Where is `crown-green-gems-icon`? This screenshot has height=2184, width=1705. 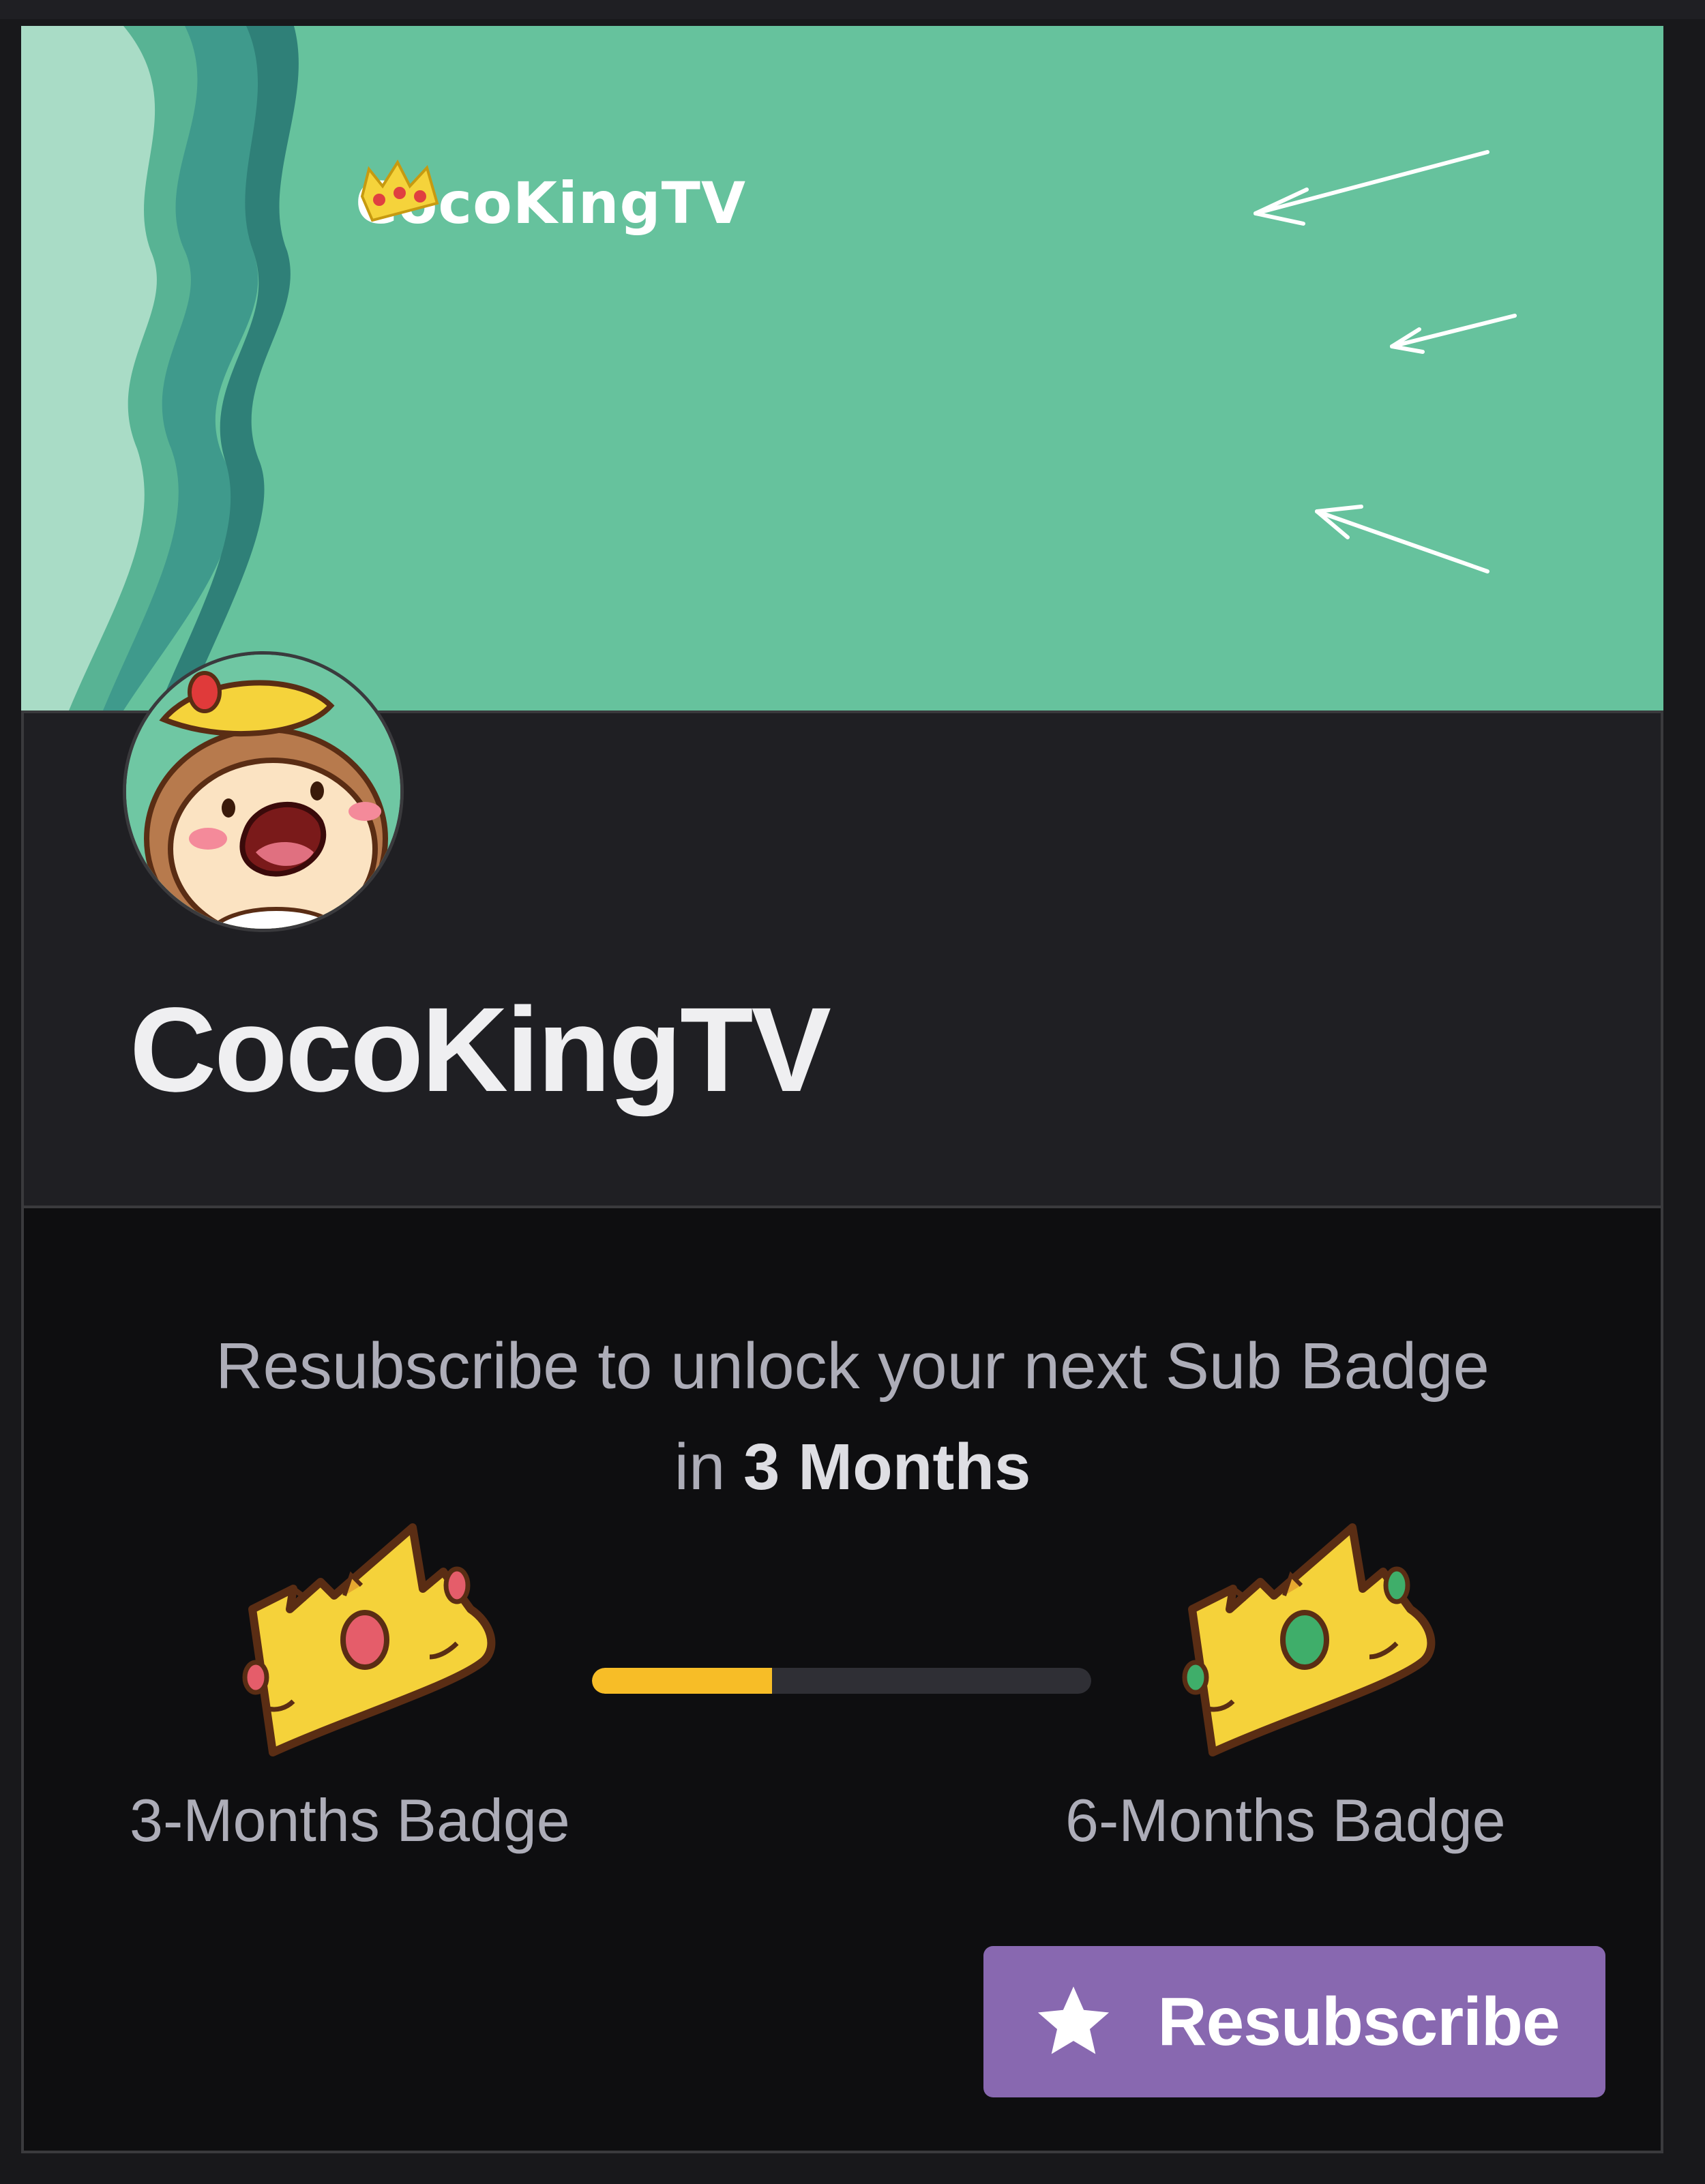
crown-green-gems-icon is located at coordinates (1309, 1639).